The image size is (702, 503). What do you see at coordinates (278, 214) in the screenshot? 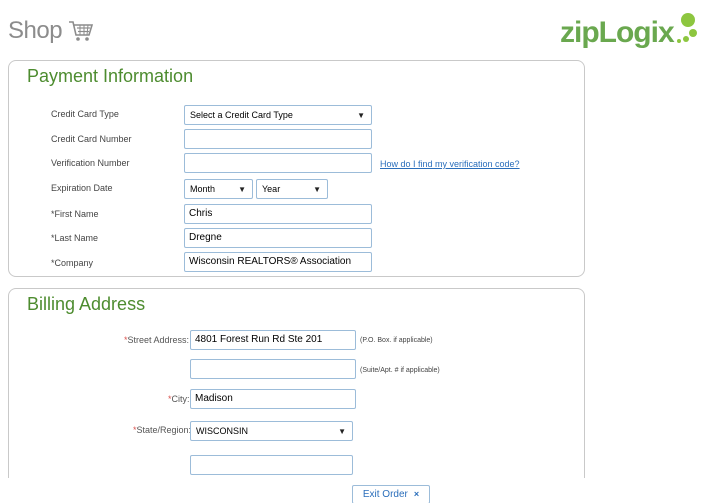
I see `first-name-input: Chris` at bounding box center [278, 214].